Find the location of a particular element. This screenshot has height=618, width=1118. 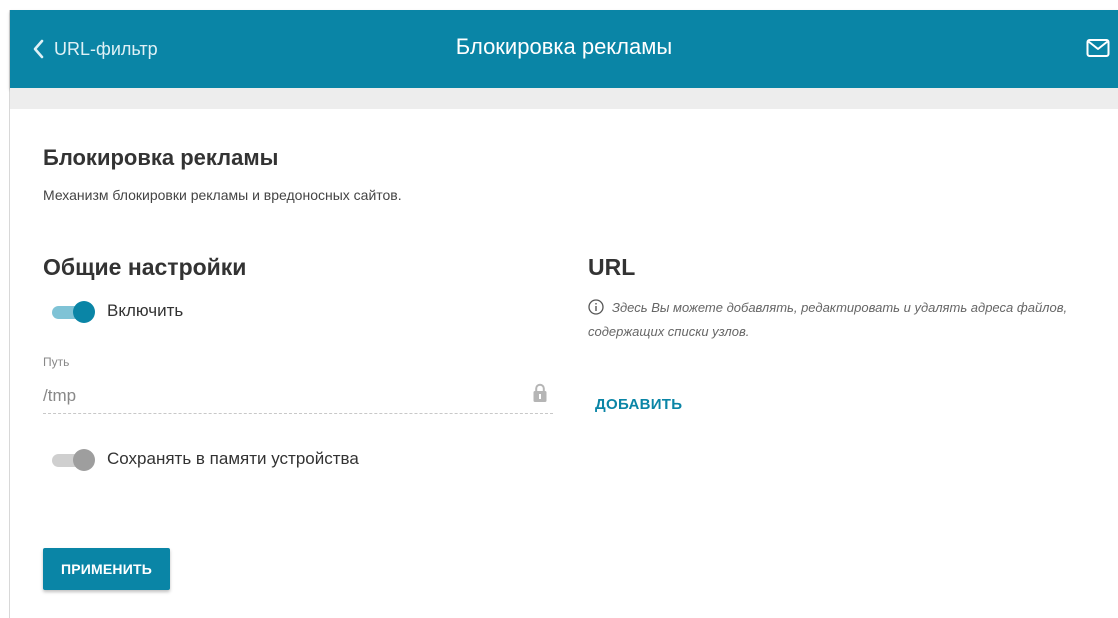

top-bar: URL-фильтр Блокировка рекламы is located at coordinates (564, 49).